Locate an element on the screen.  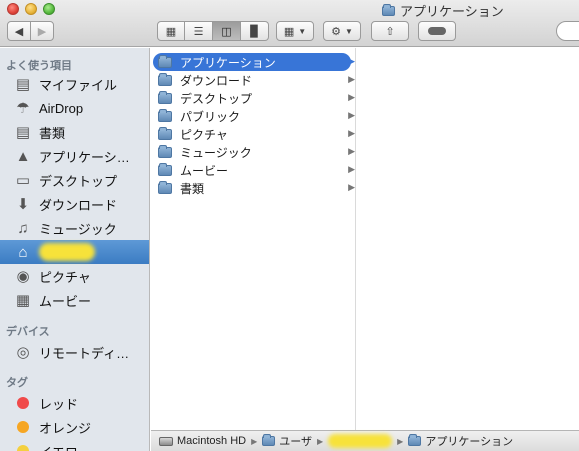
icon-view-icon: ▦ is located at coordinates (171, 31).